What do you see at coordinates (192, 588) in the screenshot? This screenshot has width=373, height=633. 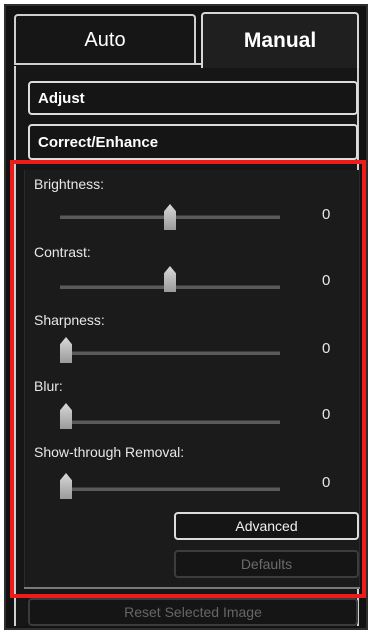 I see `divider` at bounding box center [192, 588].